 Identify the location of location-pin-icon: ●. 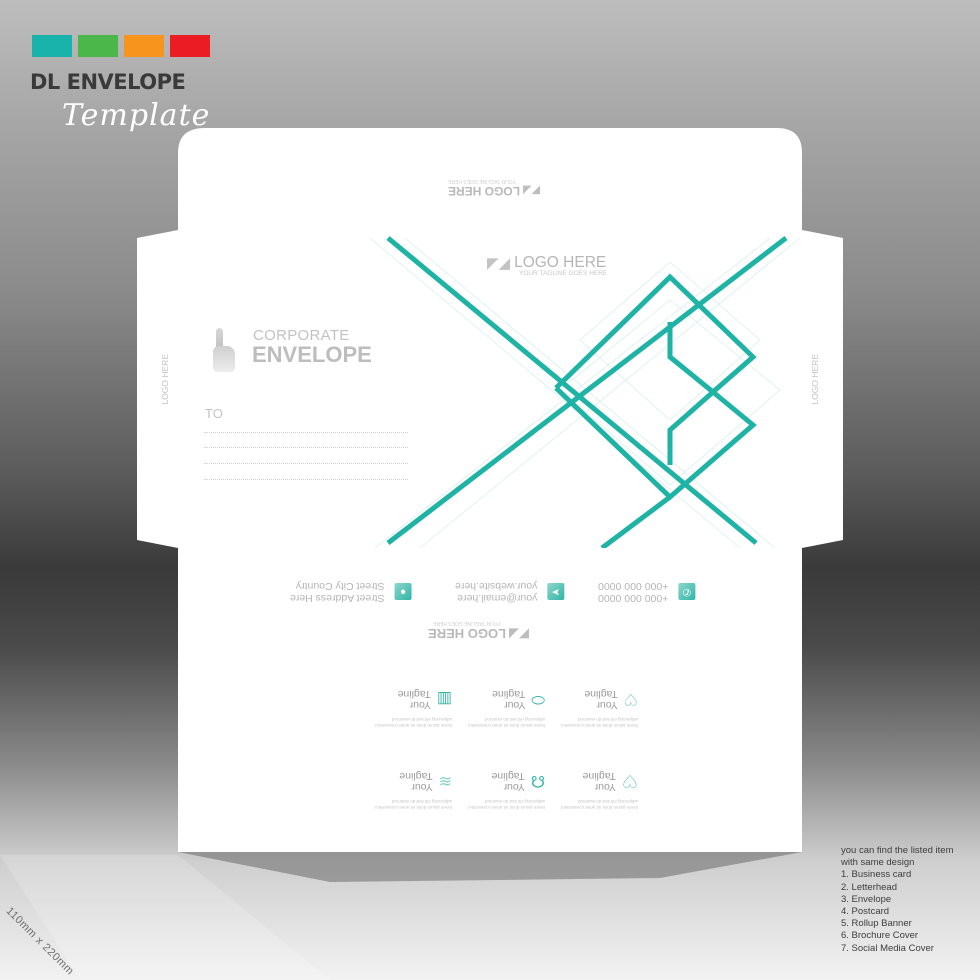
(403, 592).